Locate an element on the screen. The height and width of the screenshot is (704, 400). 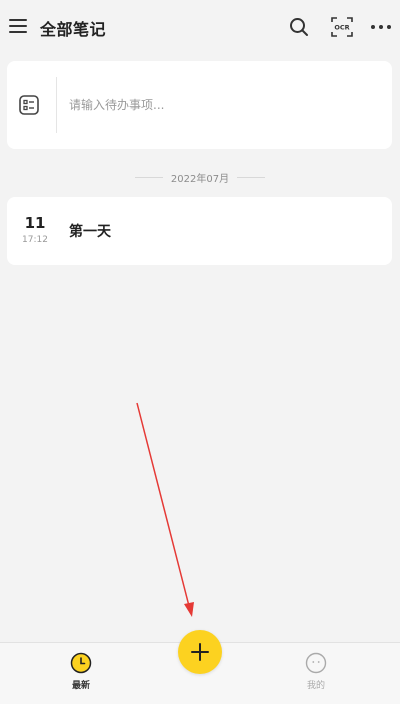
ocr-label: OCR is located at coordinates (341, 28).